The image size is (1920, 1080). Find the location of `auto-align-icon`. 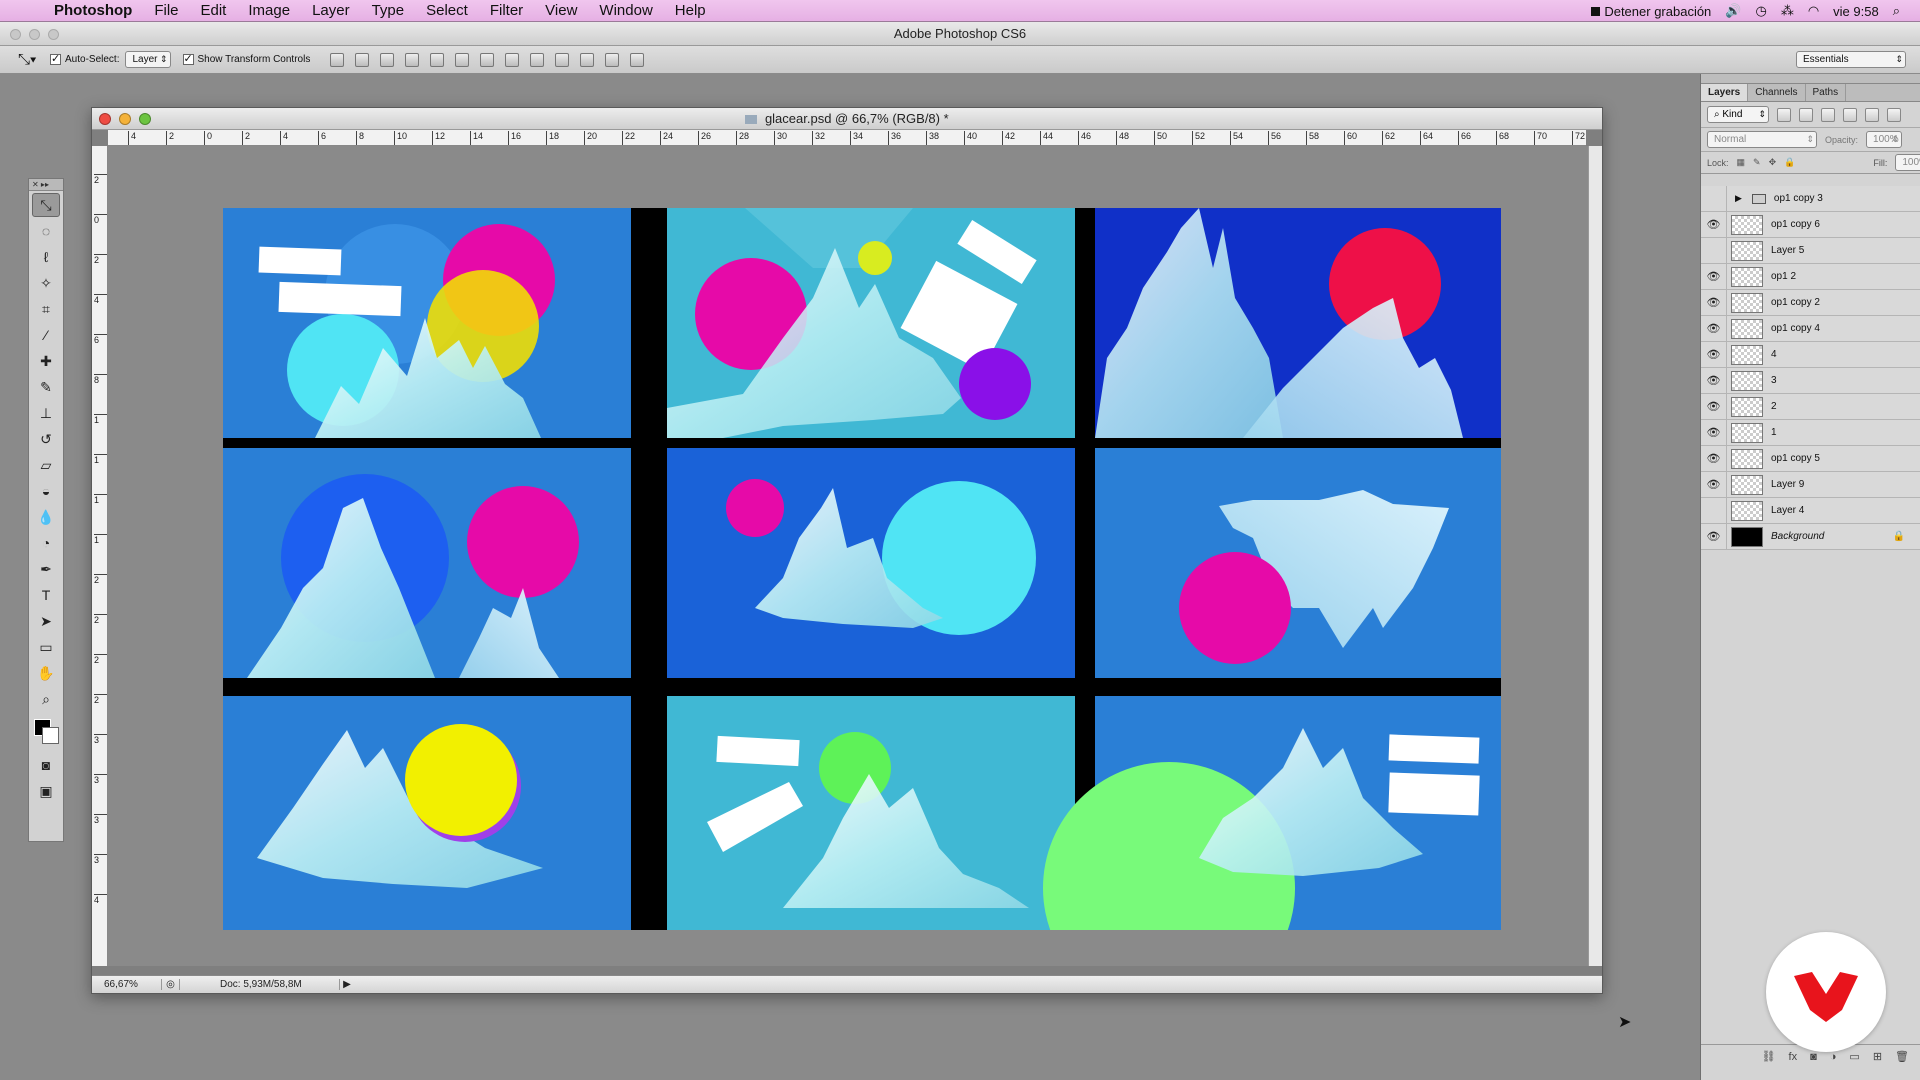

auto-align-icon is located at coordinates (637, 59).